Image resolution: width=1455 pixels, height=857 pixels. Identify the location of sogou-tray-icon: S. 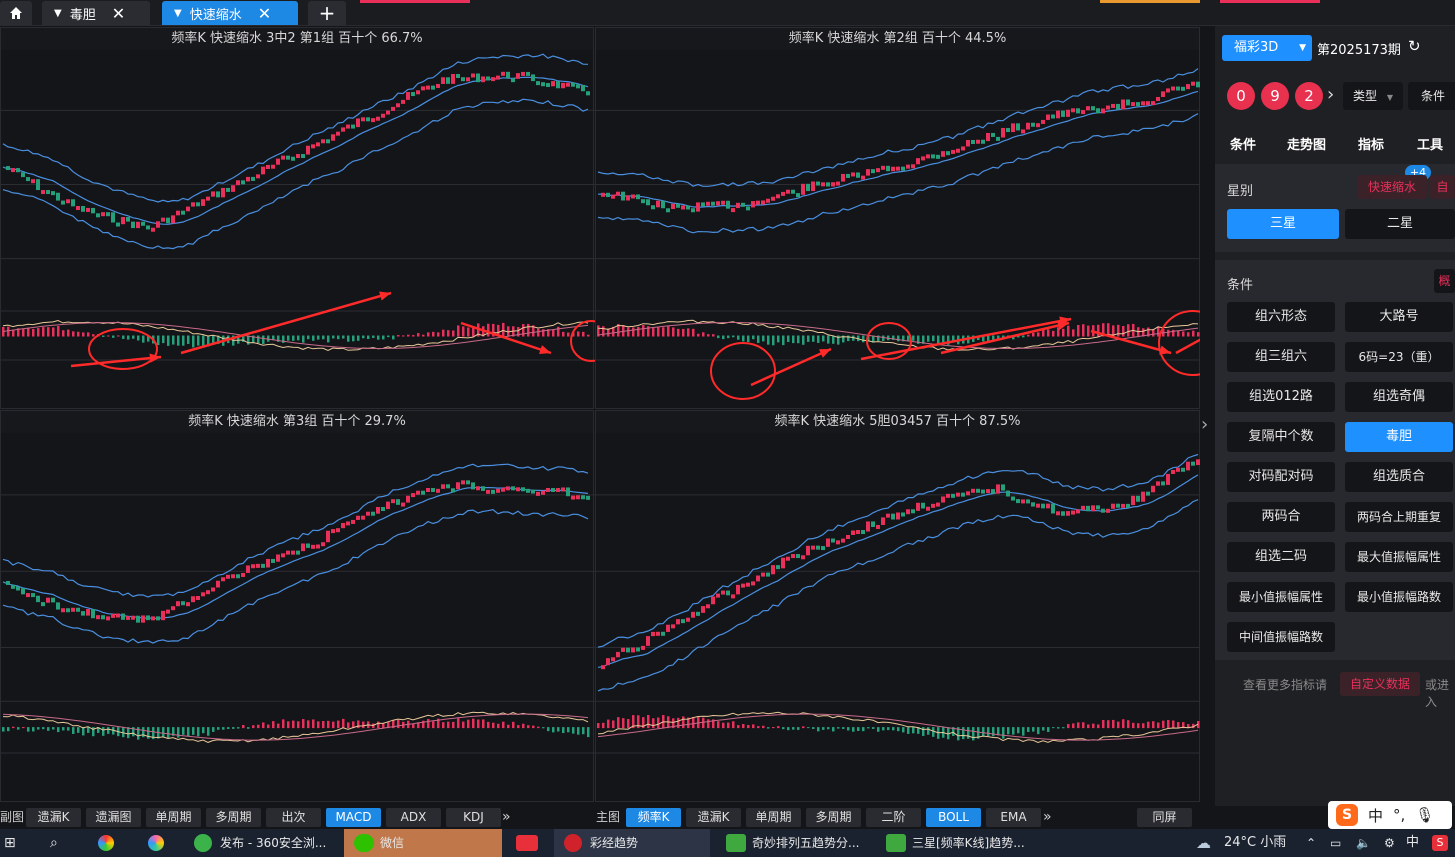
(1440, 843).